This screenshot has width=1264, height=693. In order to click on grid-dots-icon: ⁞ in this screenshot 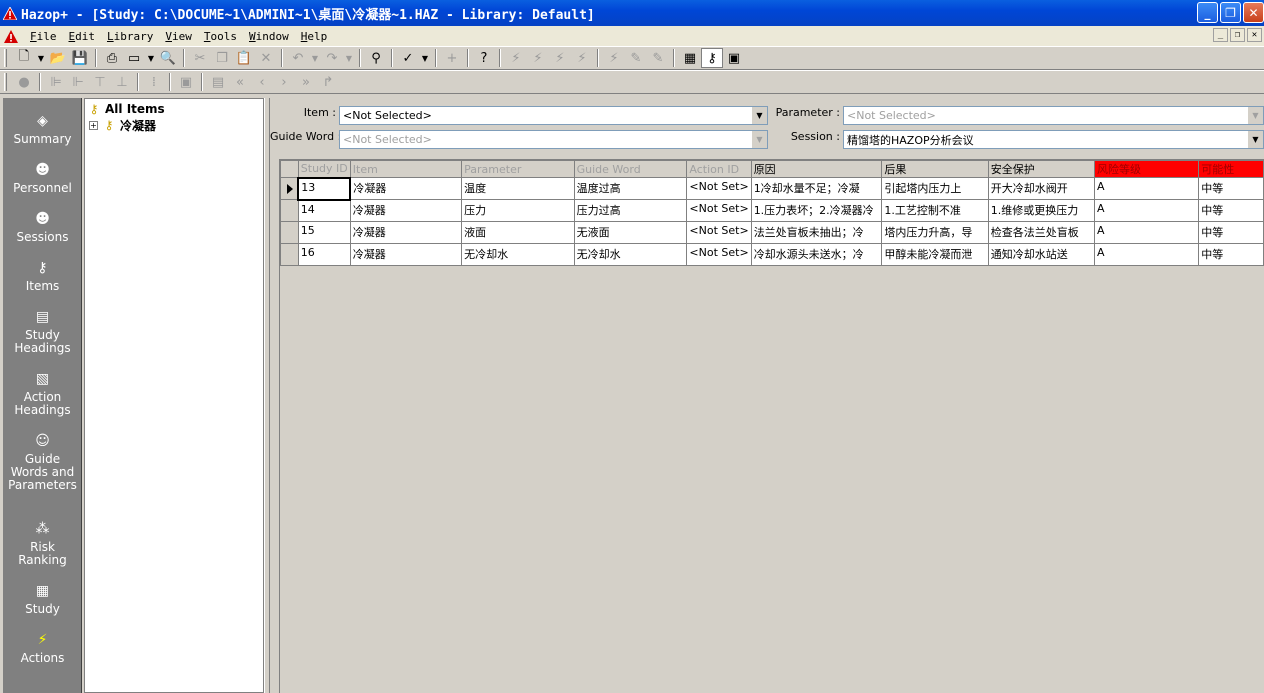, I will do `click(154, 82)`.